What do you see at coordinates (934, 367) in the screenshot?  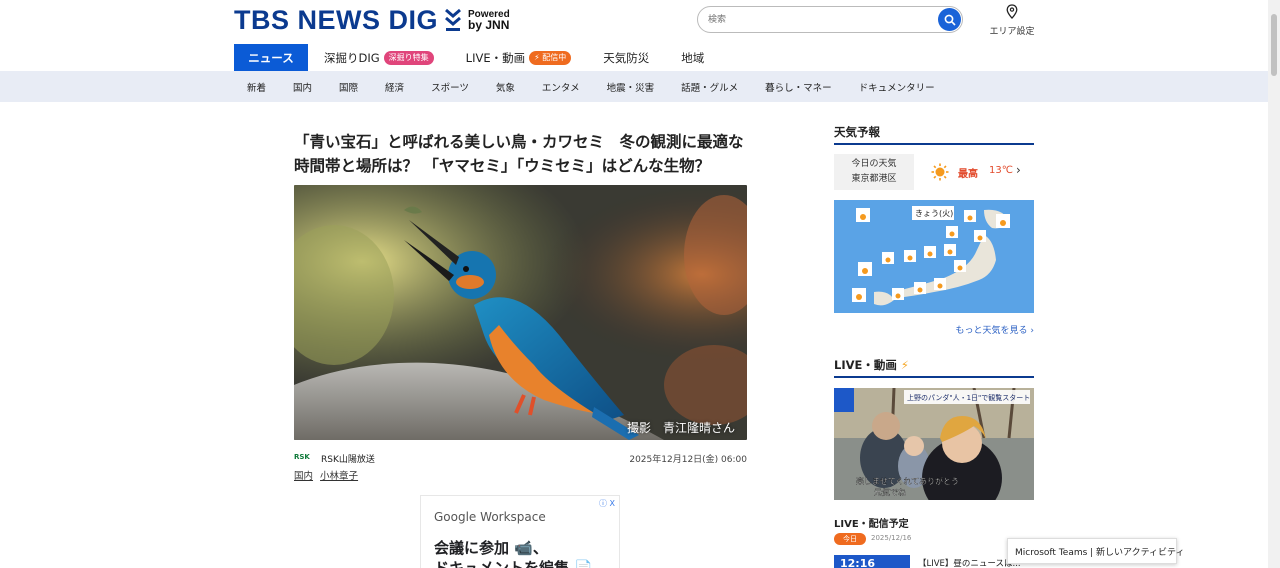 I see `live-section-title: LIVE・動画 ⚡` at bounding box center [934, 367].